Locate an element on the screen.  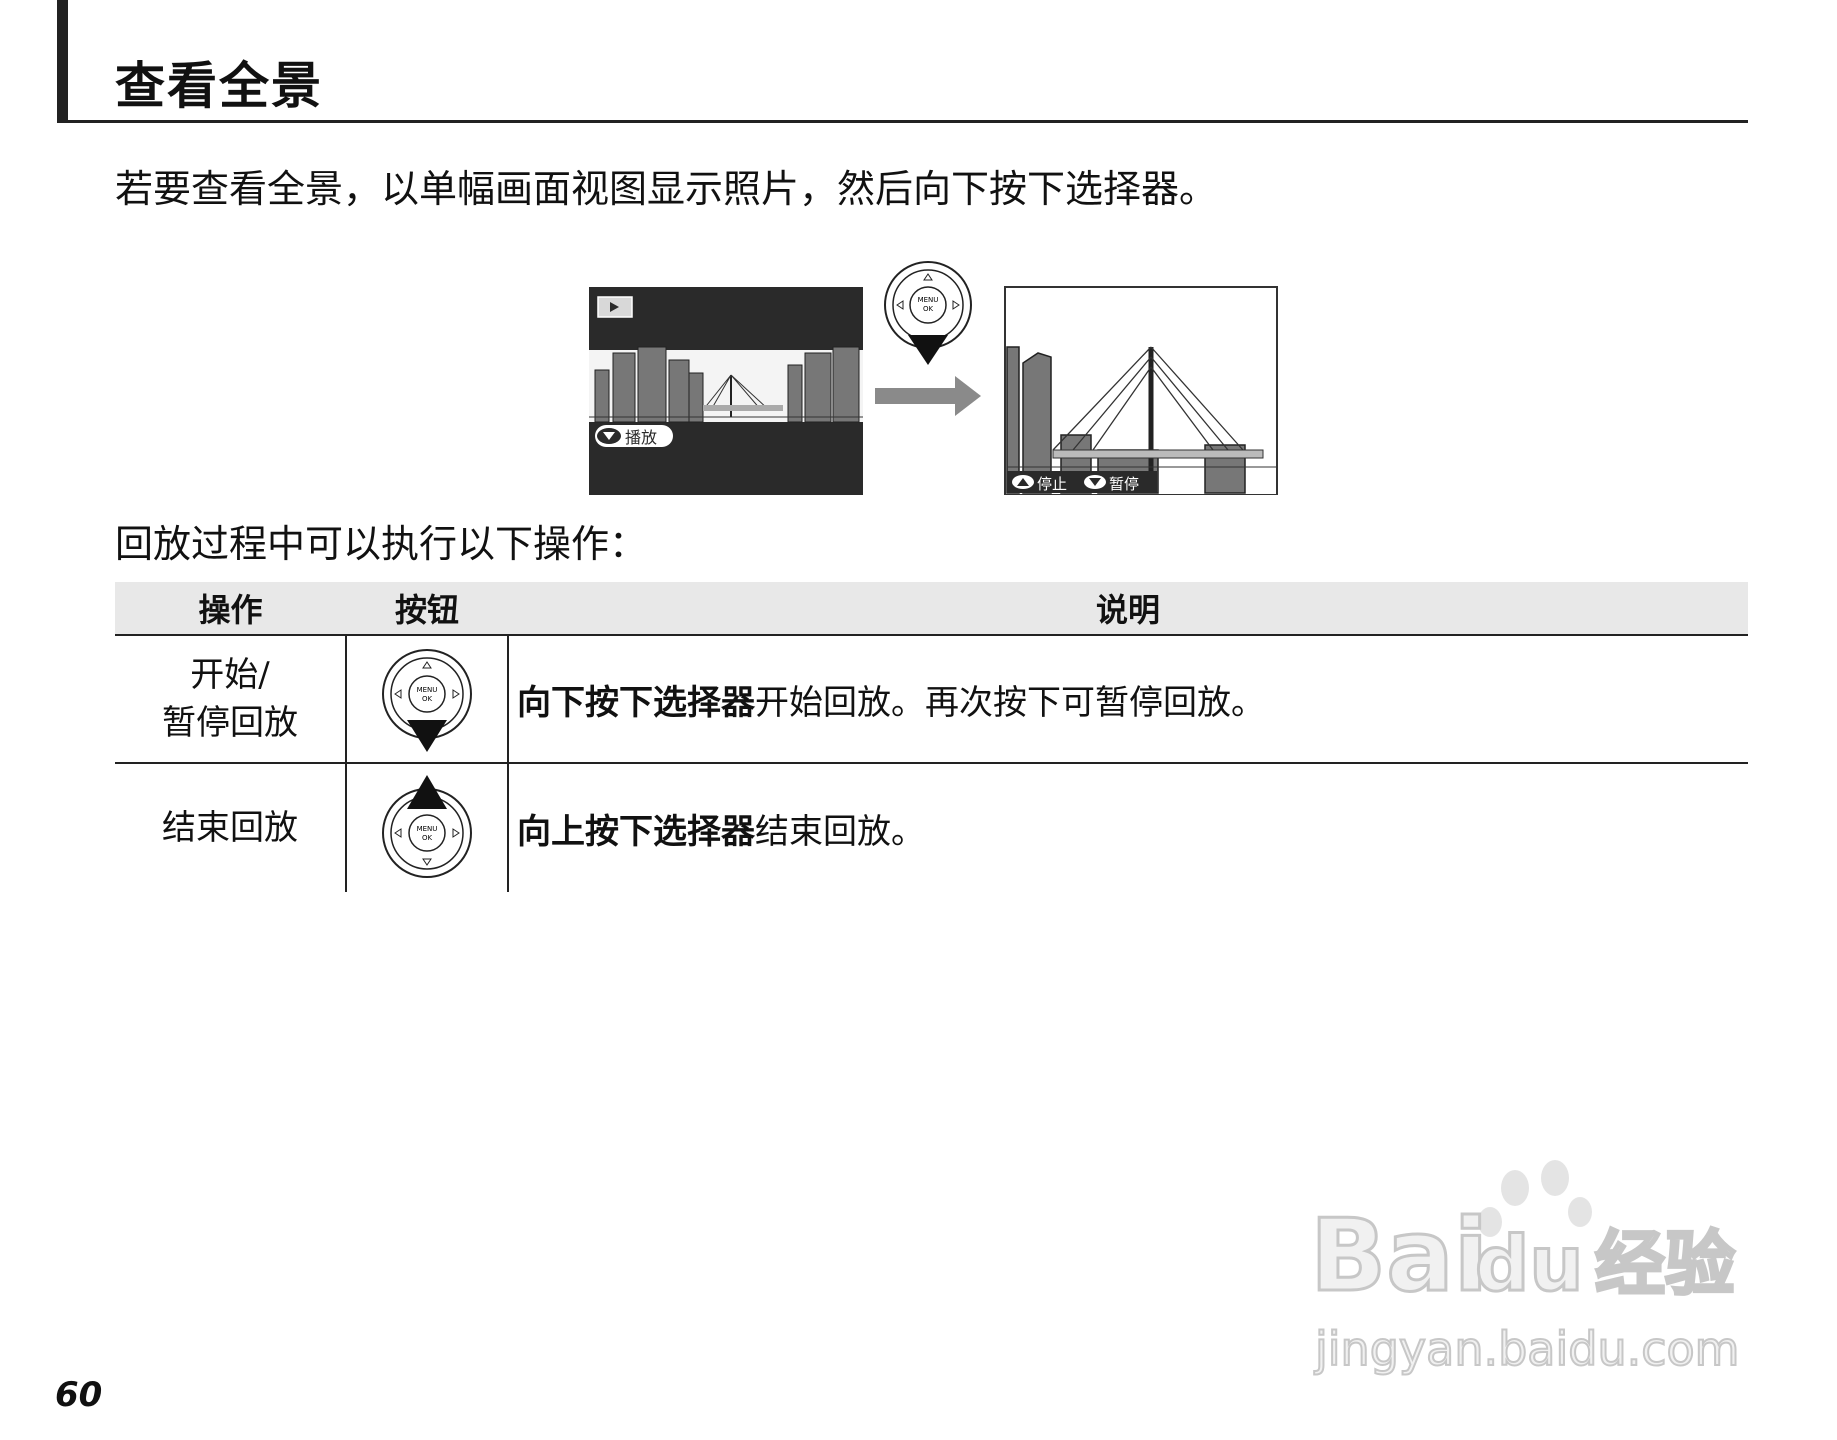
pause-label: 暂停 is located at coordinates (1124, 484).